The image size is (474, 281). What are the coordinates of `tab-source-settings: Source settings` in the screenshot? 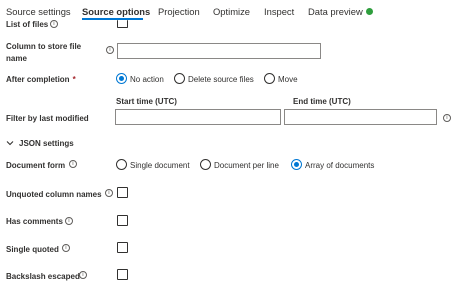 It's located at (38, 11).